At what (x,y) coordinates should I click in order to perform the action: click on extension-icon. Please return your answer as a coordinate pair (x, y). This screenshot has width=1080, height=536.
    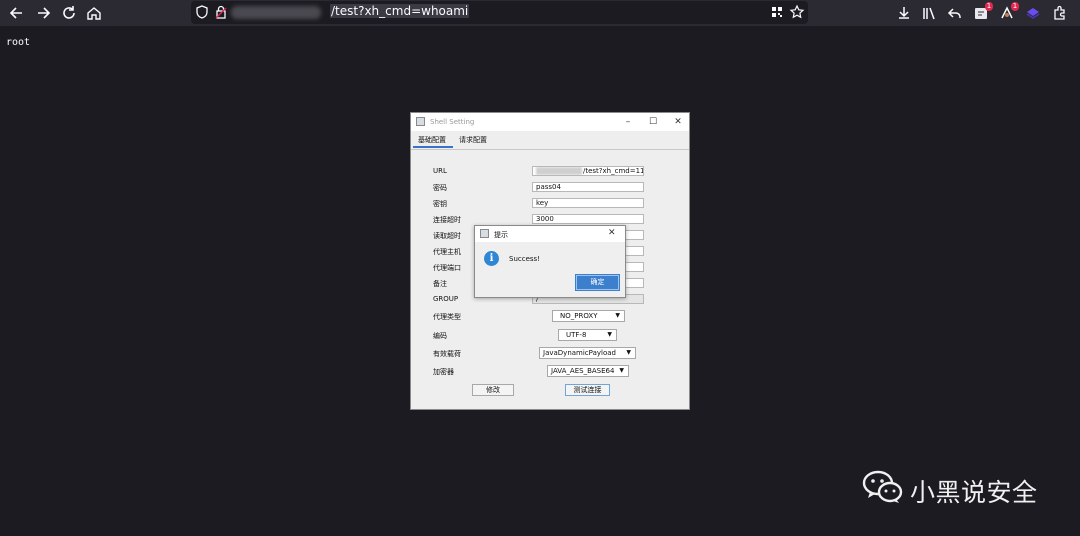
    Looking at the image, I should click on (1033, 13).